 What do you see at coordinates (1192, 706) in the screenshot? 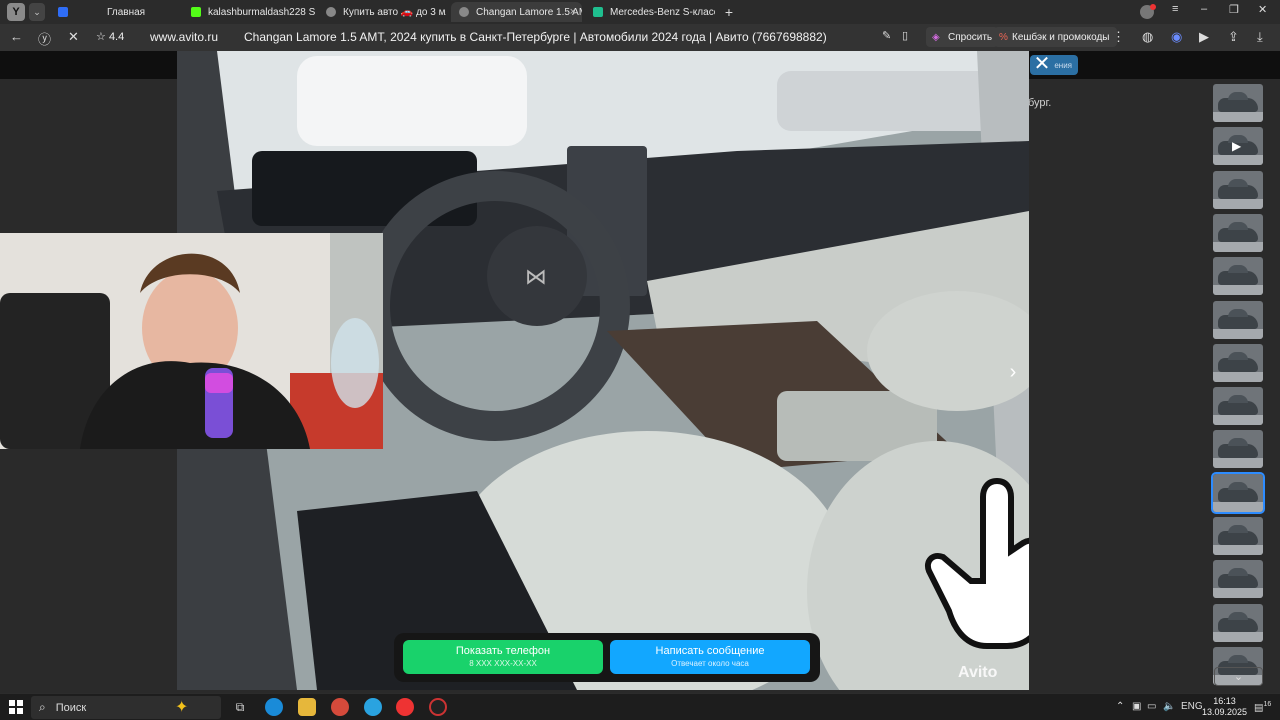
I see `language-indicator: ENG` at bounding box center [1192, 706].